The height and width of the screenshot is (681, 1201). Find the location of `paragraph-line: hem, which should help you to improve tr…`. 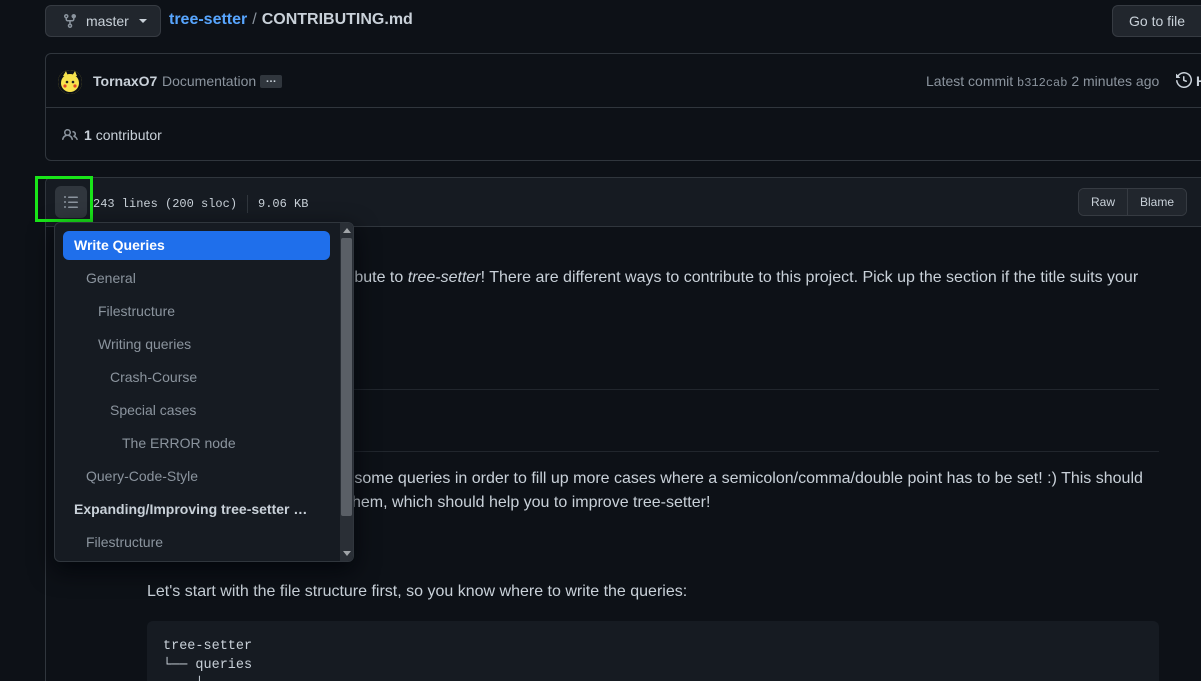

paragraph-line: hem, which should help you to improve tr… is located at coordinates (531, 502).